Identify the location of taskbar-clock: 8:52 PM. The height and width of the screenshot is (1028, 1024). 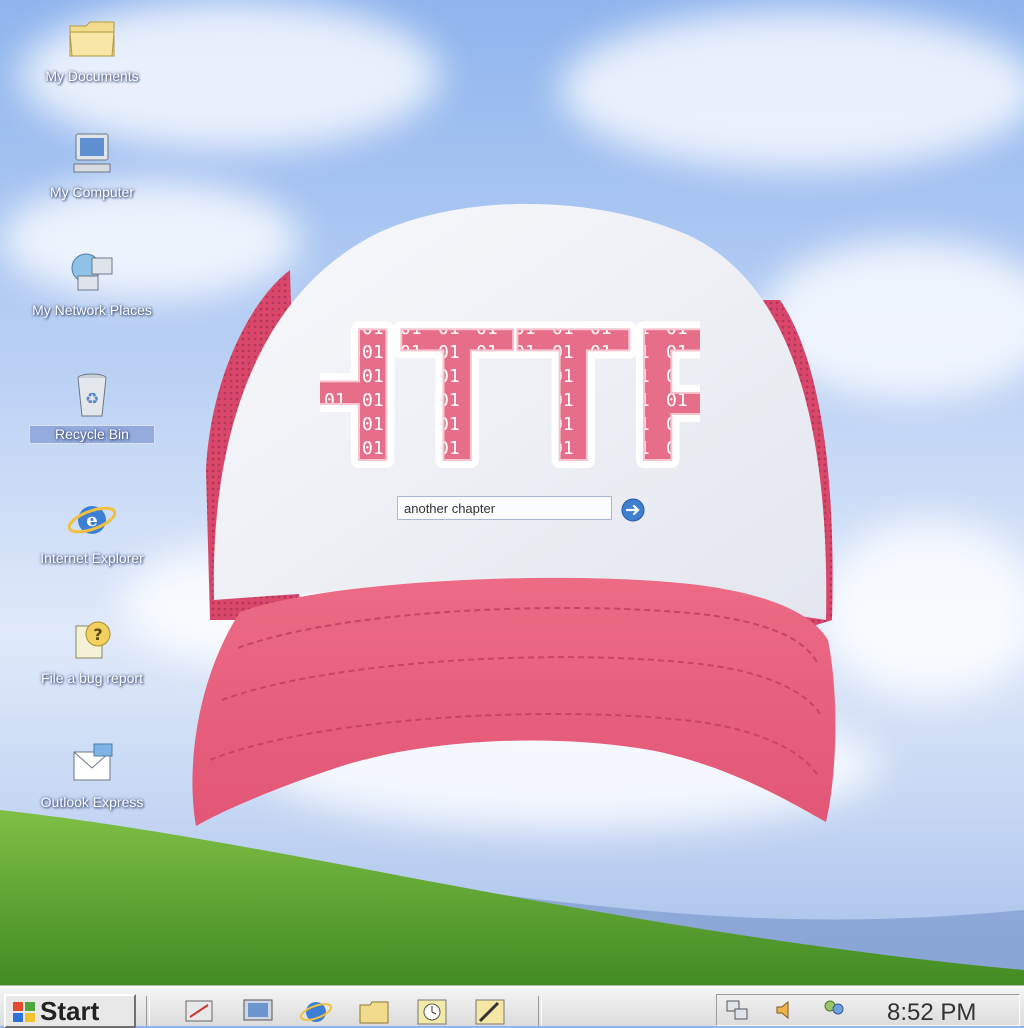
(932, 1012).